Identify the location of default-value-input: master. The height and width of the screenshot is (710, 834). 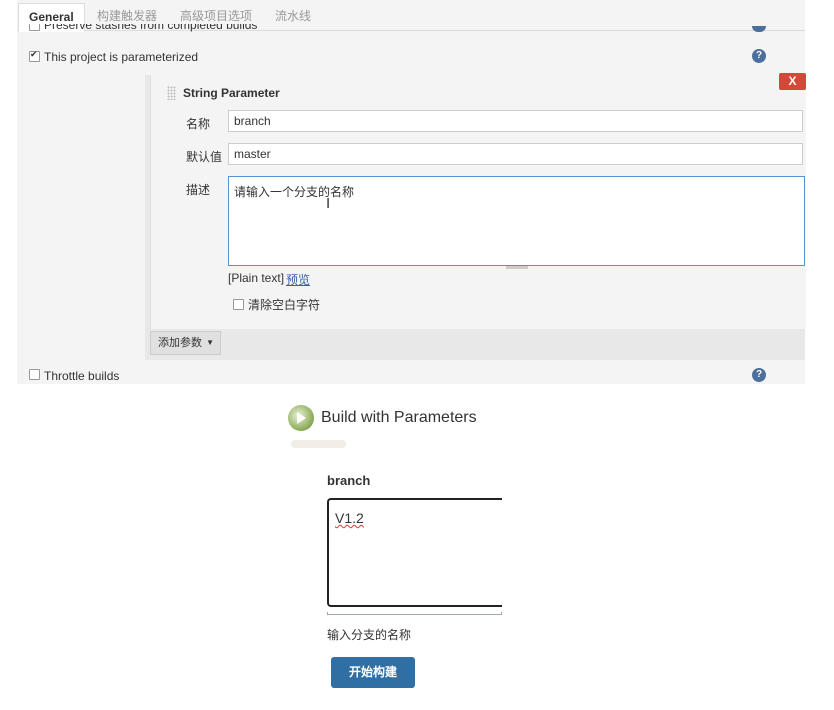
(515, 154).